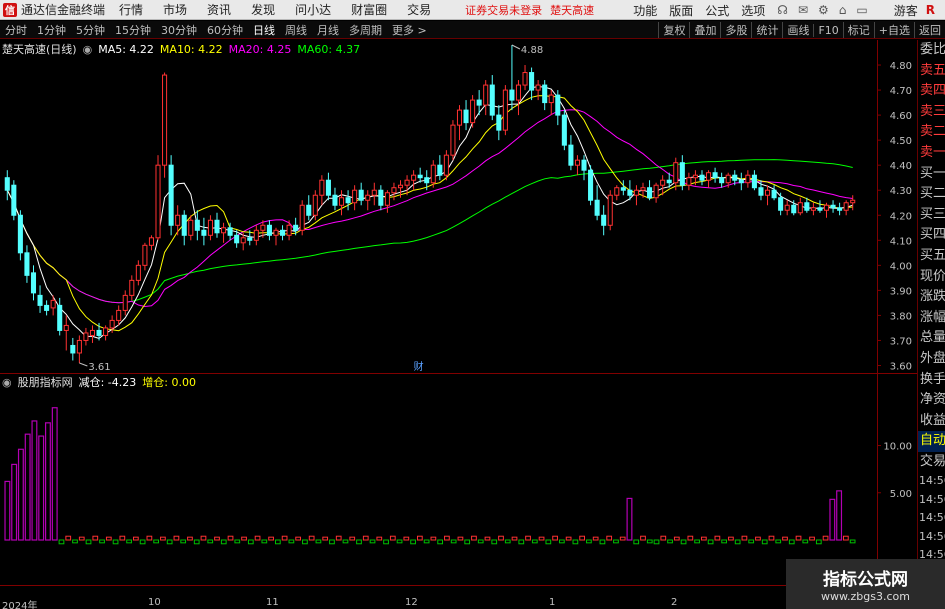  I want to click on indicator-tick-label: 5.00, so click(901, 494).